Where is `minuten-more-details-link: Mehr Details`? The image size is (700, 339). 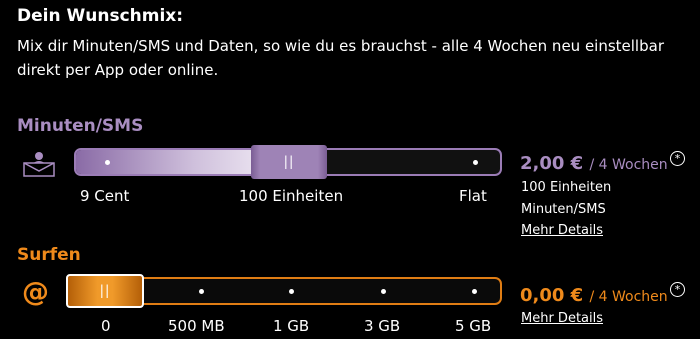 minuten-more-details-link: Mehr Details is located at coordinates (562, 230).